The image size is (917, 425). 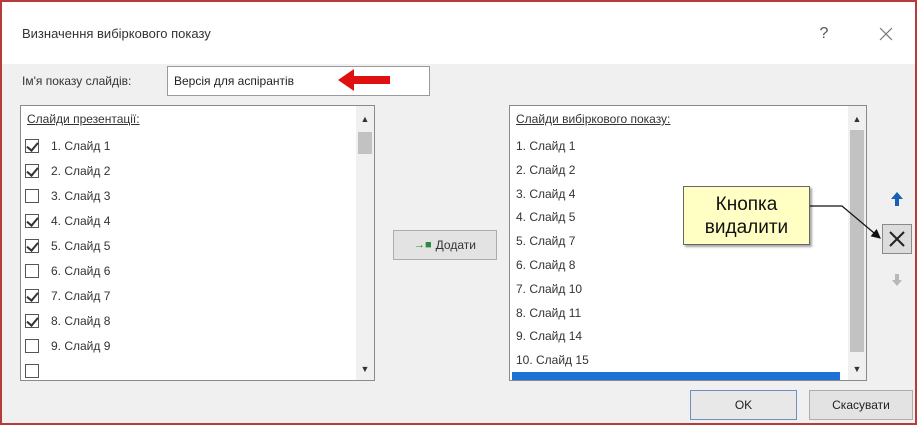 What do you see at coordinates (81, 146) in the screenshot?
I see `slide-label: 1. Слайд 1` at bounding box center [81, 146].